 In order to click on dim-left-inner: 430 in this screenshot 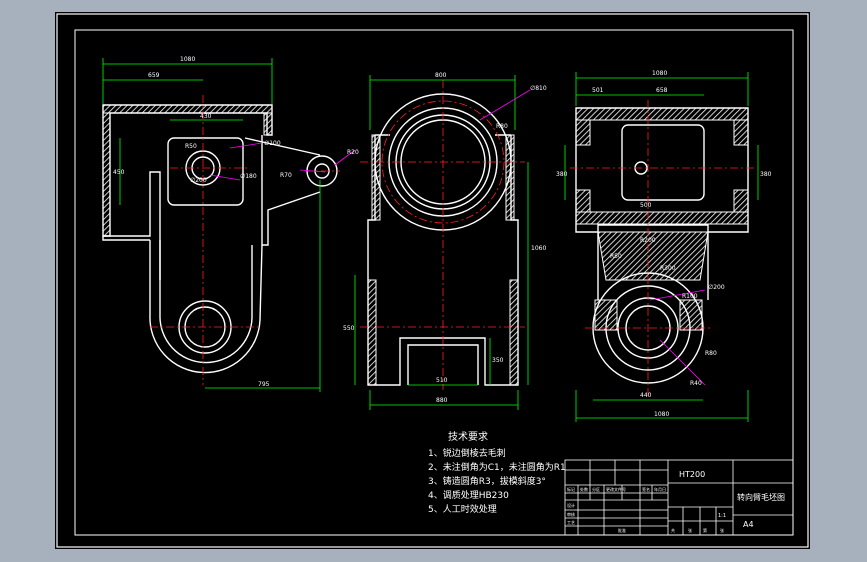, I will do `click(206, 116)`.